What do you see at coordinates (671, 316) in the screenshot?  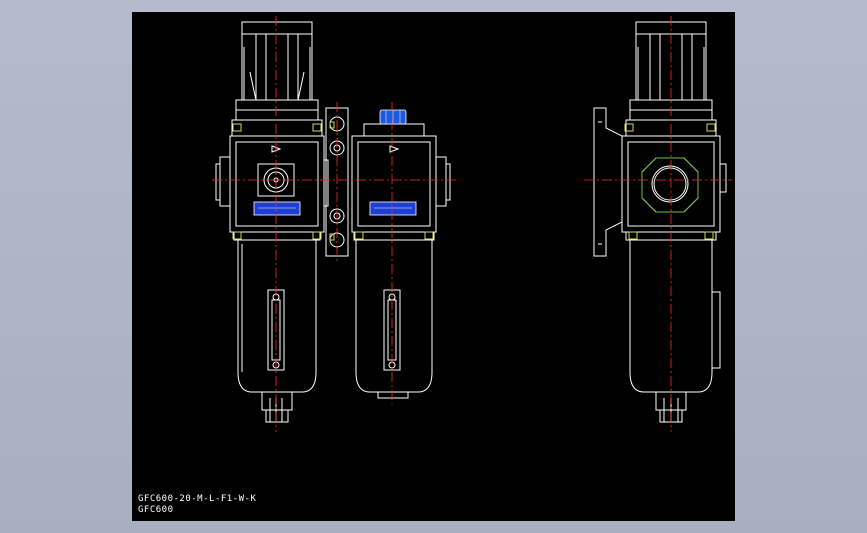 I see `side-bowl` at bounding box center [671, 316].